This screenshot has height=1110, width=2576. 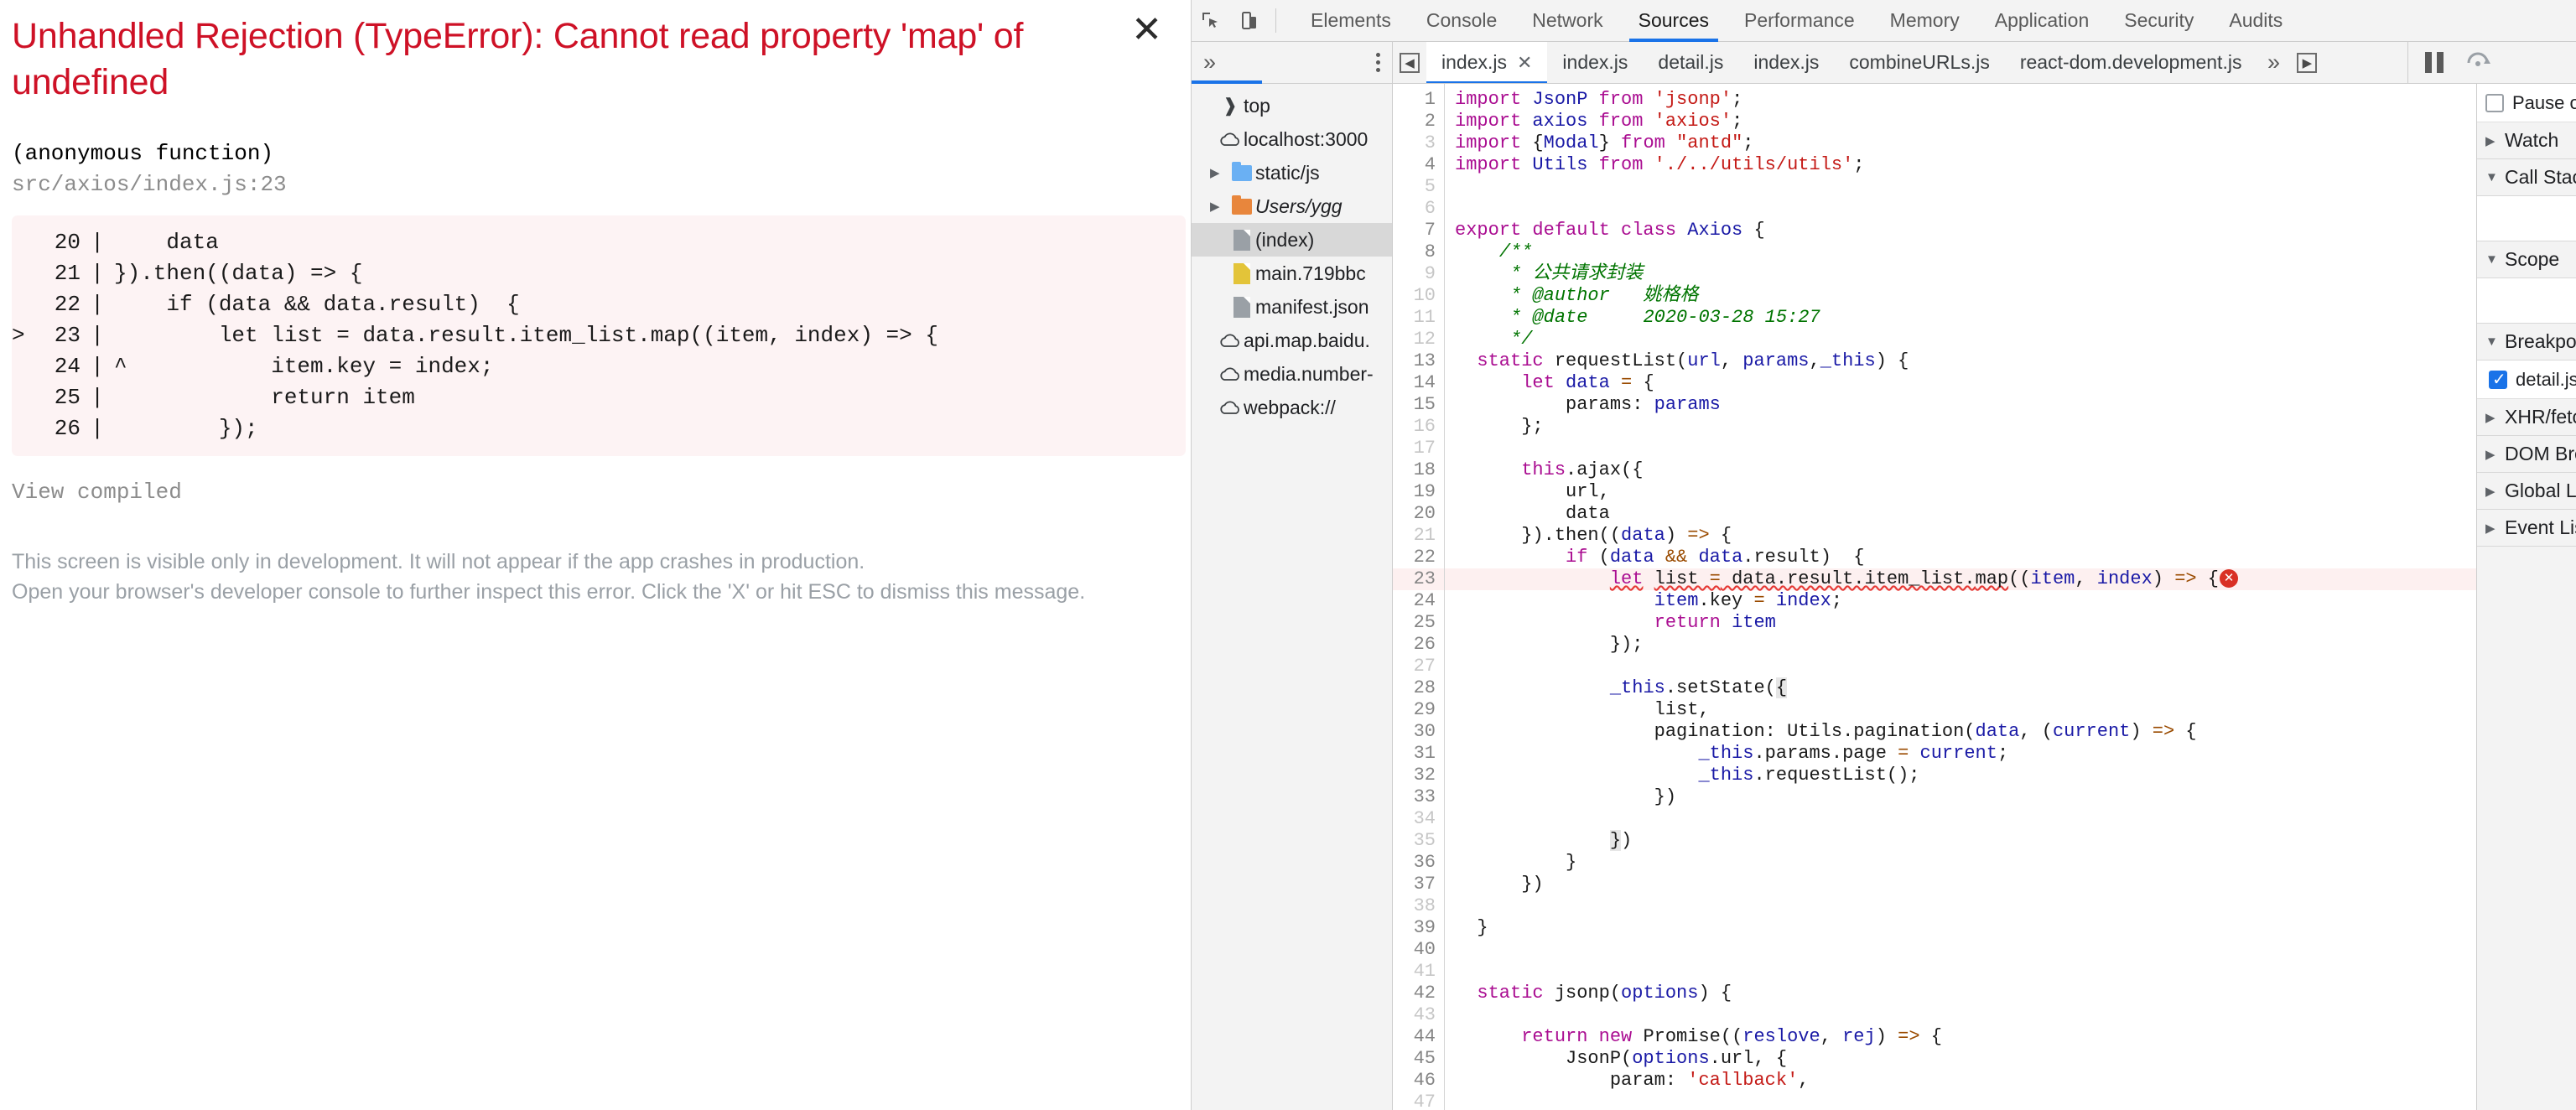 I want to click on gutter-line-number: 36, so click(x=1418, y=863).